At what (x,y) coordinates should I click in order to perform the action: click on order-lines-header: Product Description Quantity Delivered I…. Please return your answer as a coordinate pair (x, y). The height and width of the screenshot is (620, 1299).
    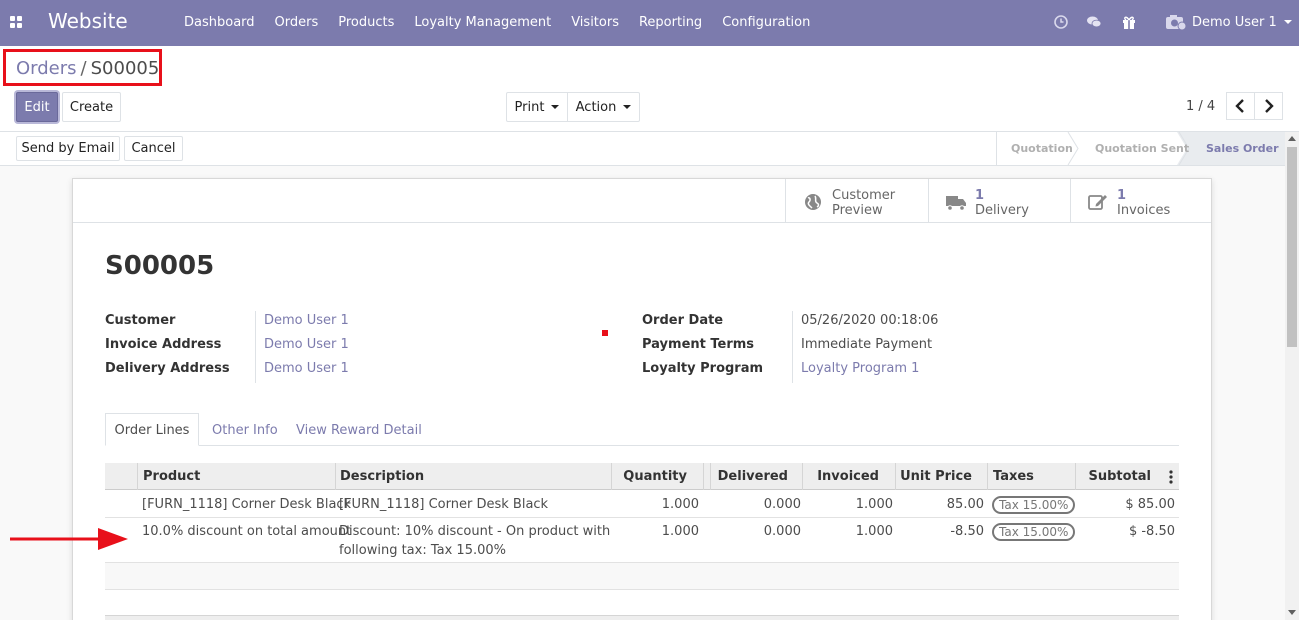
    Looking at the image, I should click on (642, 476).